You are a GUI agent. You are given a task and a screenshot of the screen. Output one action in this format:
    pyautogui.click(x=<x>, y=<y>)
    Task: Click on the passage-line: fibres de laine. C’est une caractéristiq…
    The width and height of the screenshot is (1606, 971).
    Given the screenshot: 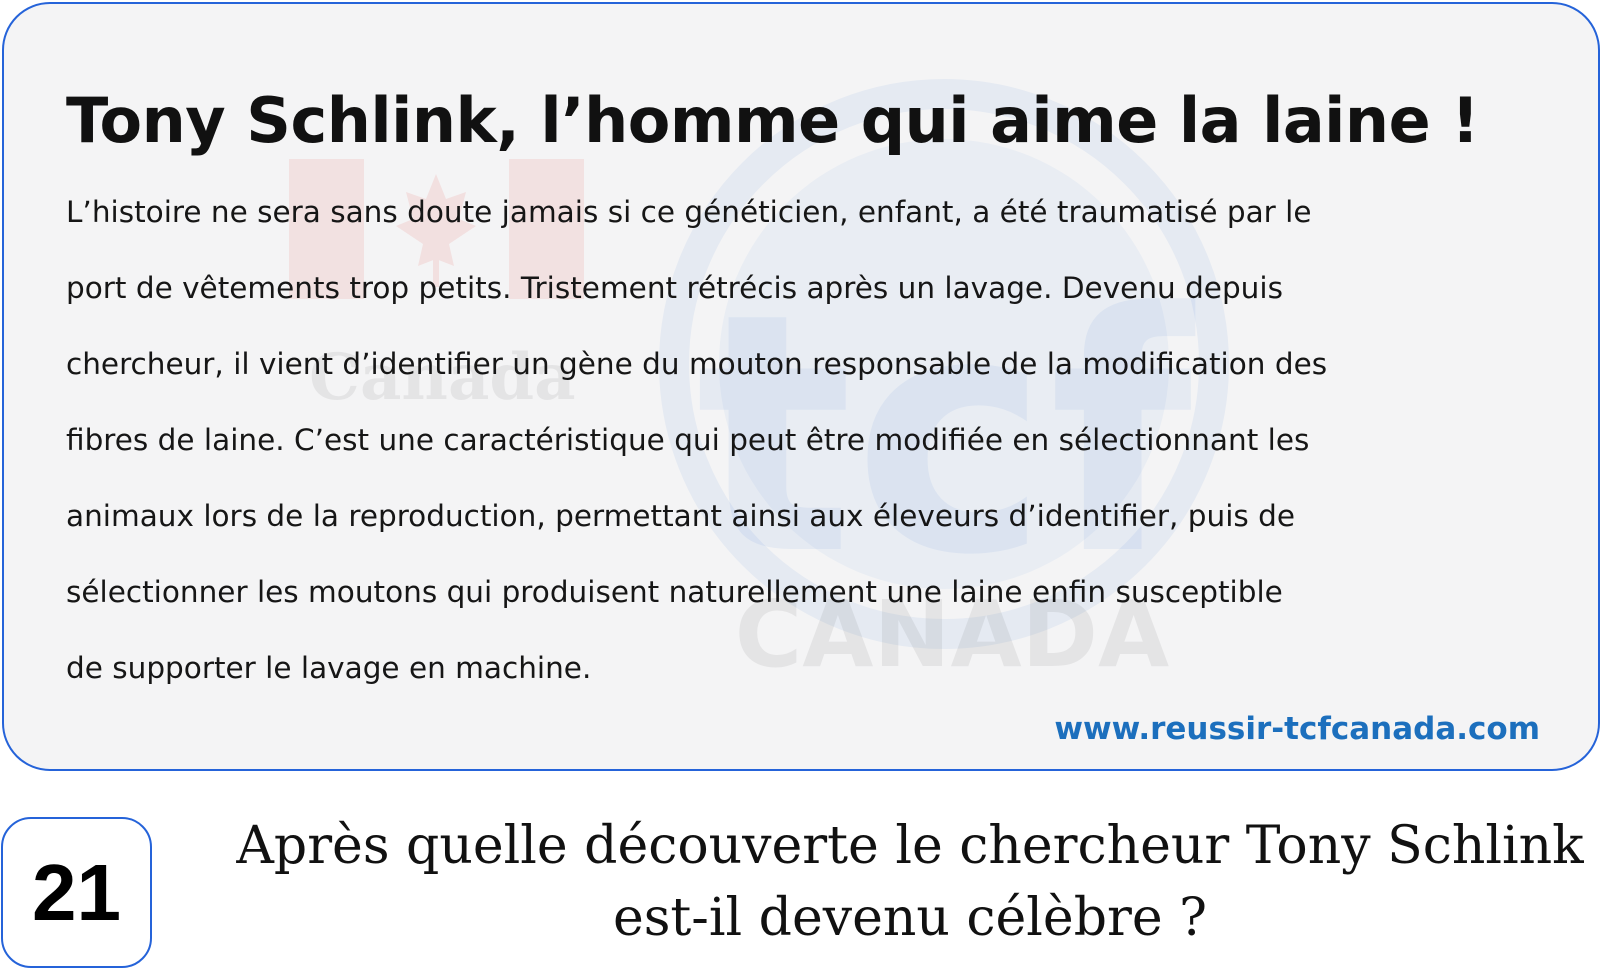 What is the action you would take?
    pyautogui.click(x=688, y=440)
    